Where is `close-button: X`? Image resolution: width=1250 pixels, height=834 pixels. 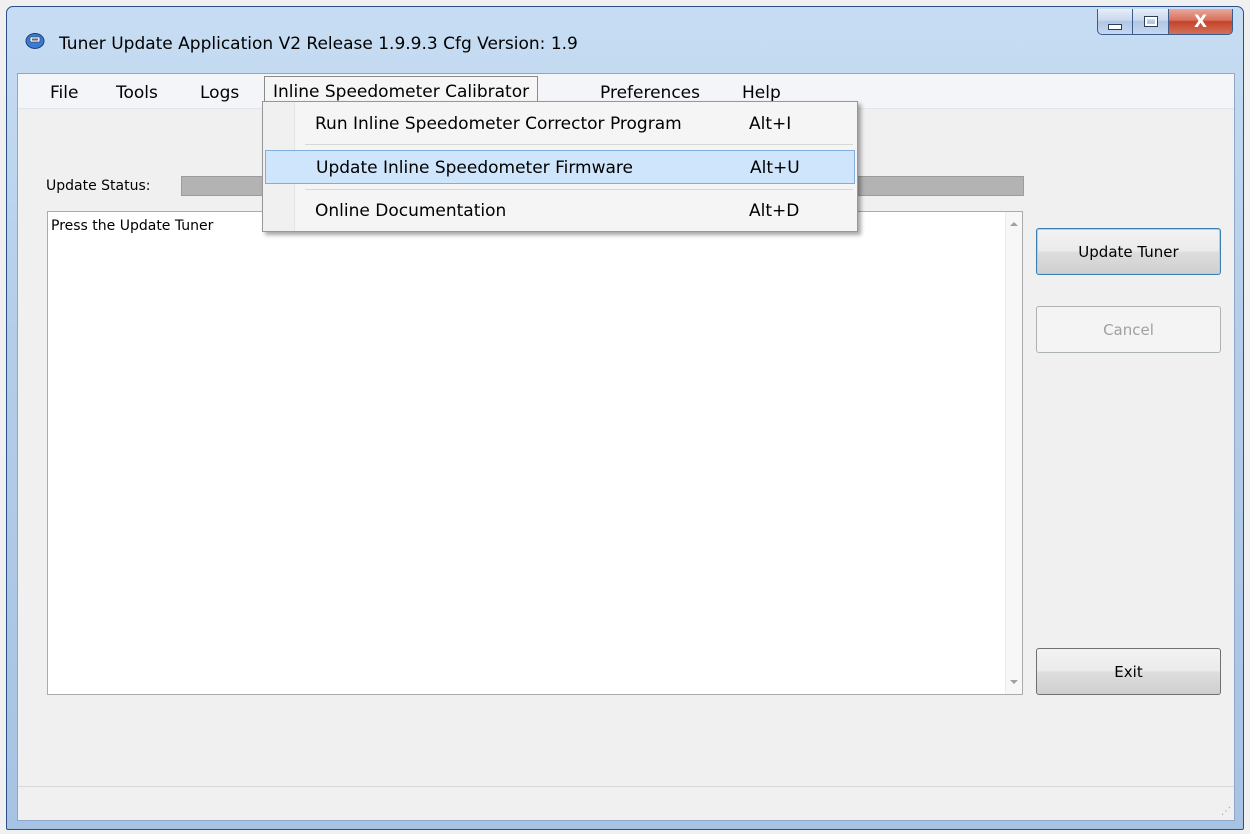
close-button: X is located at coordinates (1201, 22).